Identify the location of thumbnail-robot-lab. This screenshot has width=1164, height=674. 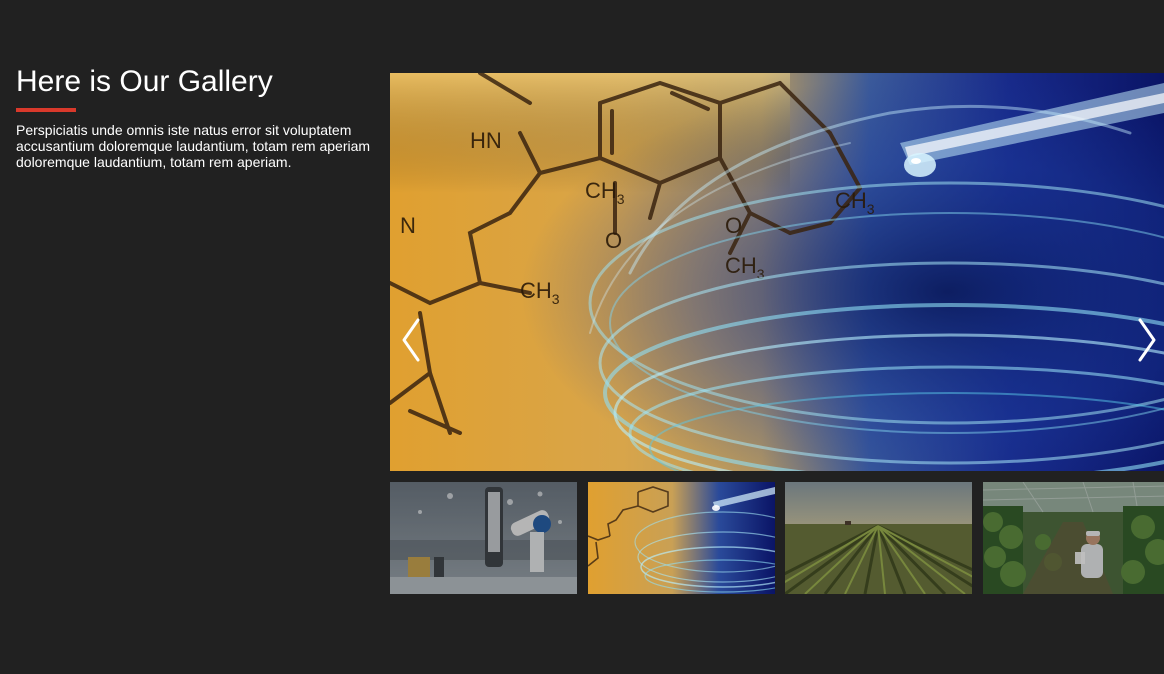
(483, 538).